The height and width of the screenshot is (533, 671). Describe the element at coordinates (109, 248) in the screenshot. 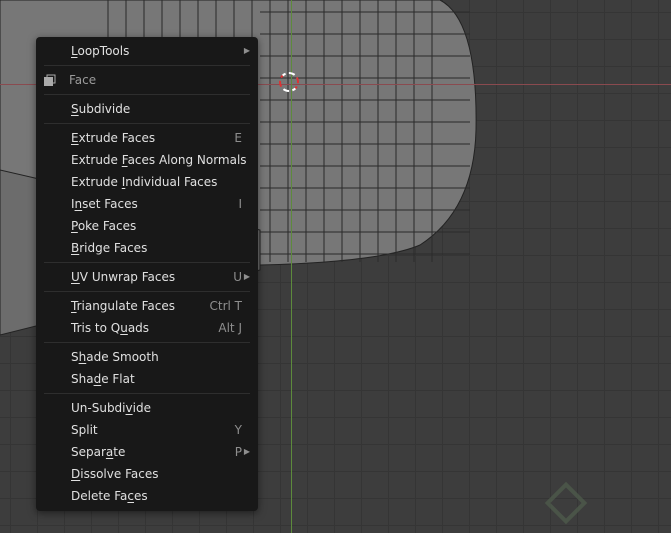

I see `menu-item-label: Bridge Faces` at that location.